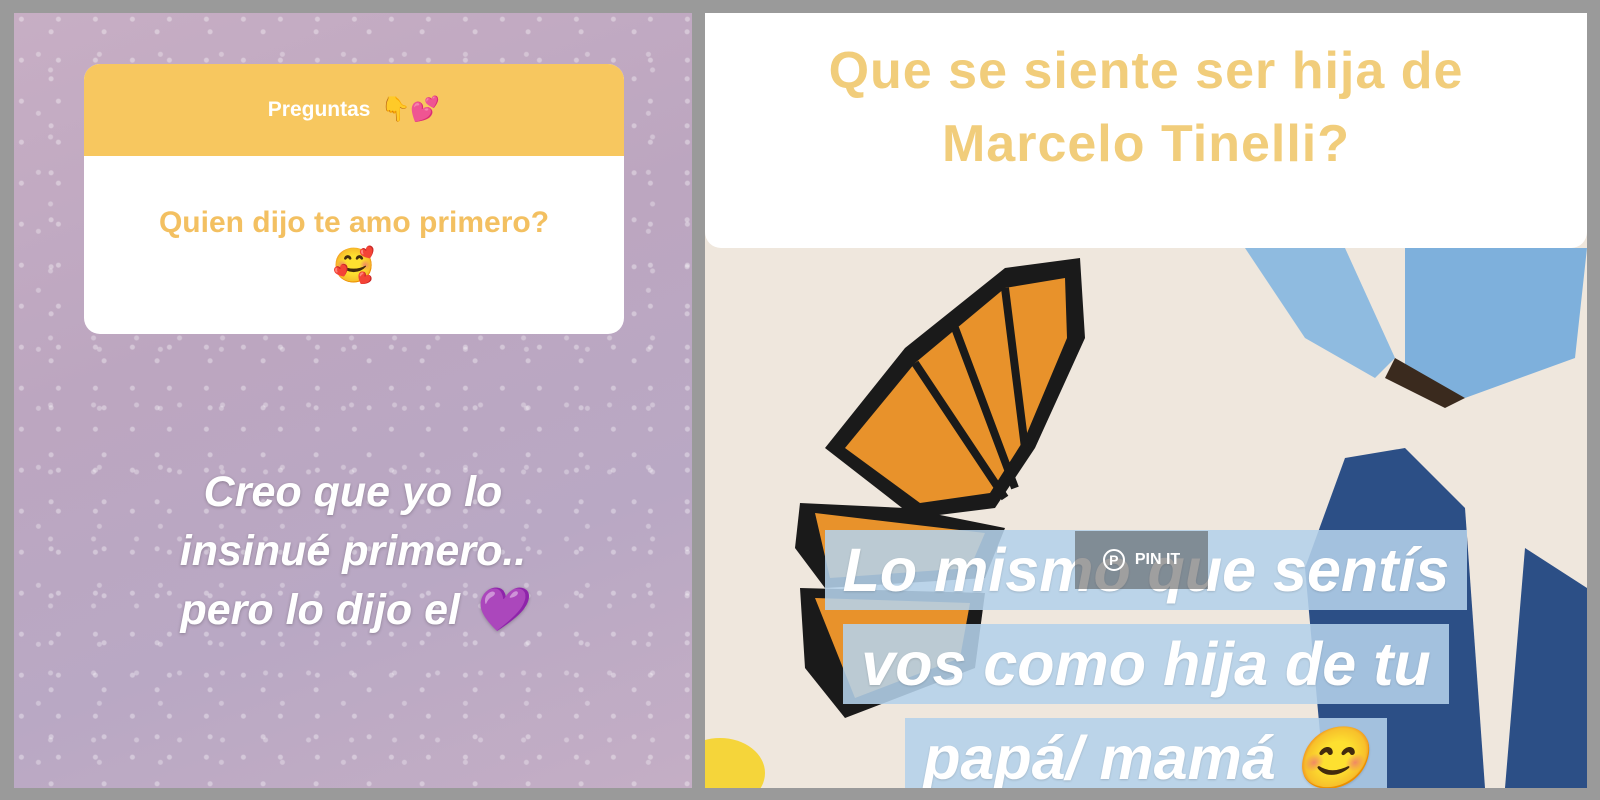  I want to click on smiling-hearts-icon: 🥰, so click(354, 266).